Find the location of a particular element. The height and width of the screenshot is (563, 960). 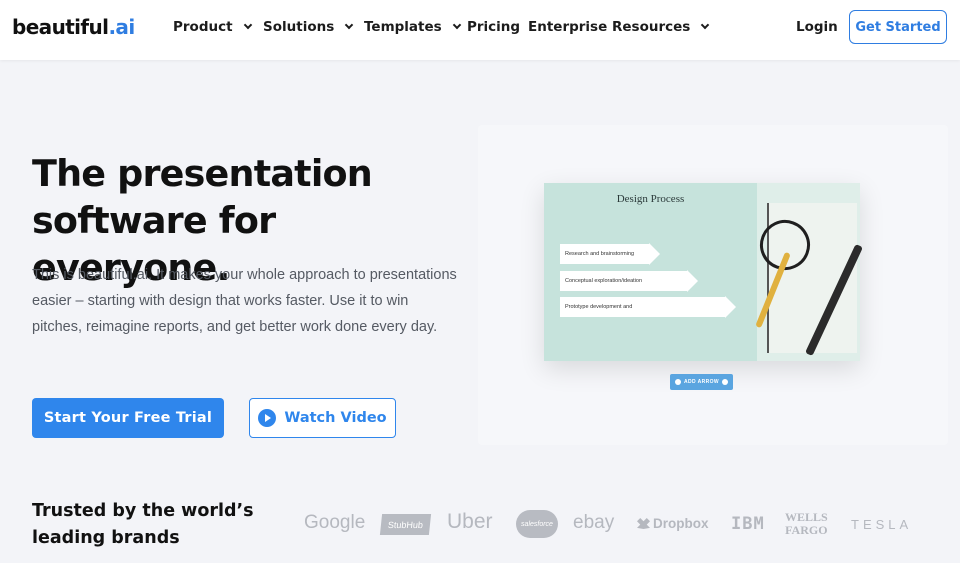

trusted-heading: Trusted by the world’s leading brands is located at coordinates (152, 525).